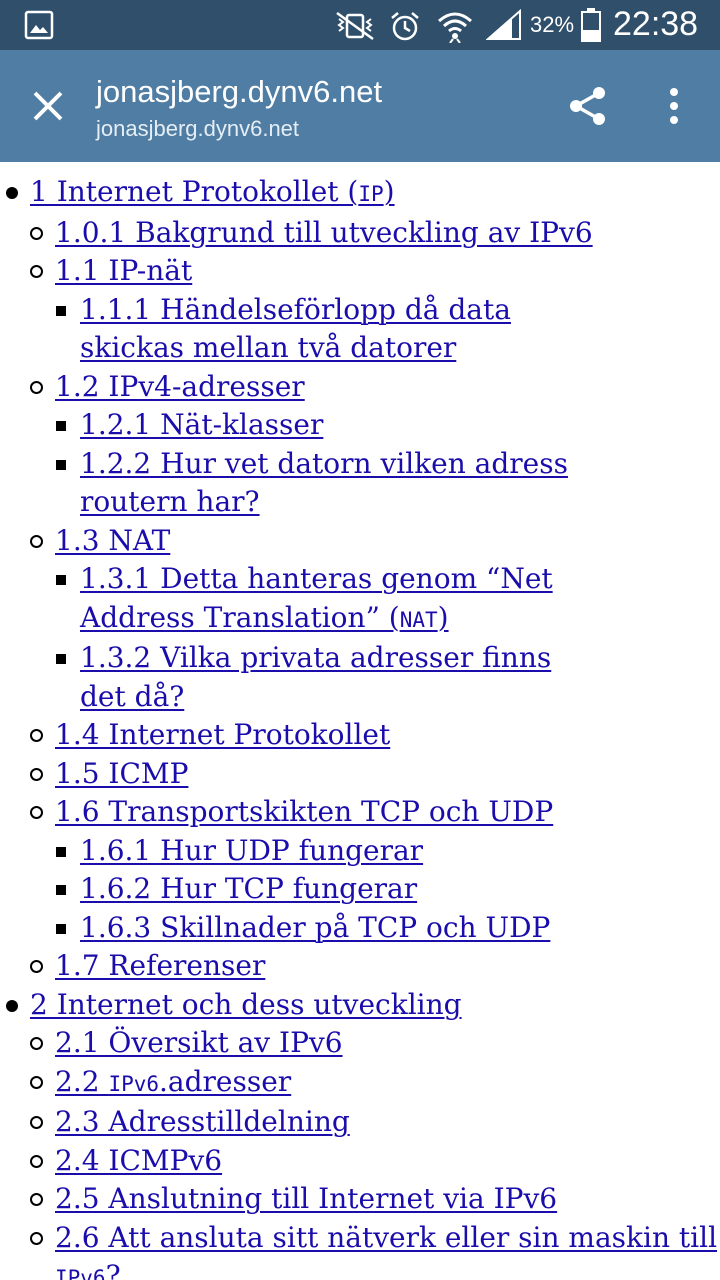 The image size is (720, 1280). Describe the element at coordinates (340, 889) in the screenshot. I see `toc-link: 1.6.2 Hur TCP fungerar` at that location.